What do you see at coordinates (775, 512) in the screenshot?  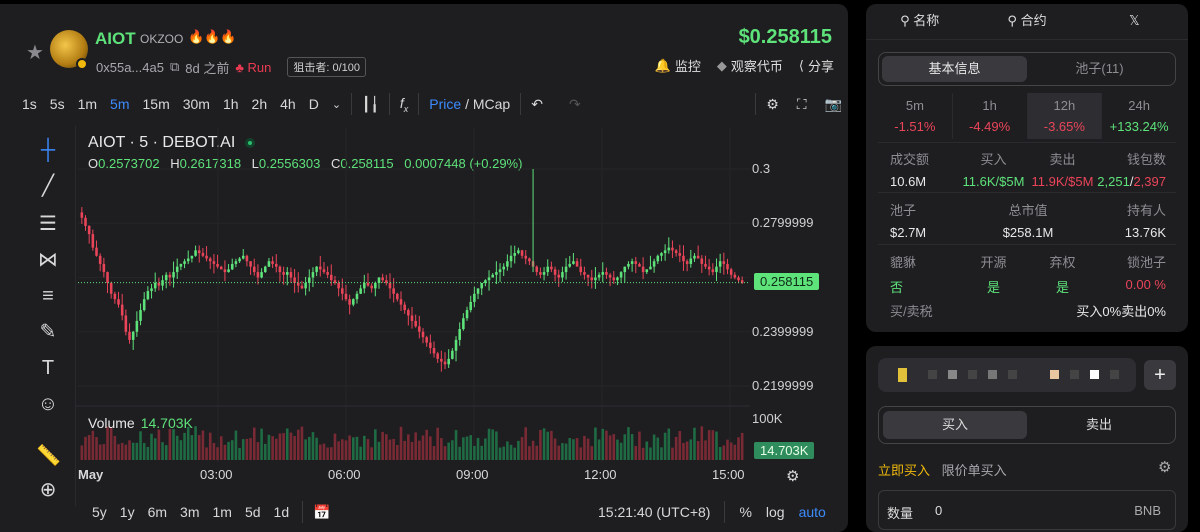 I see `log-scale-toggle: log` at bounding box center [775, 512].